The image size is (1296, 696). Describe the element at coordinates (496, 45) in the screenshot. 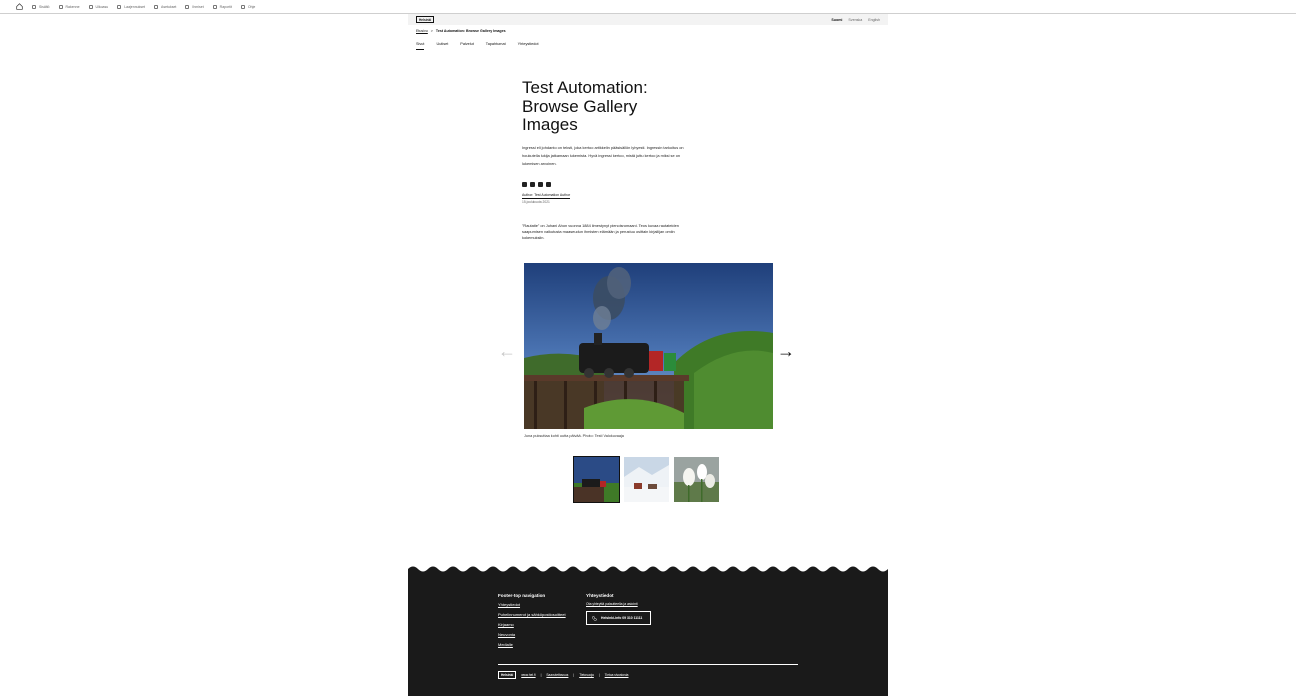

I see `nav-item-tapahtumat: Tapahtumat` at that location.